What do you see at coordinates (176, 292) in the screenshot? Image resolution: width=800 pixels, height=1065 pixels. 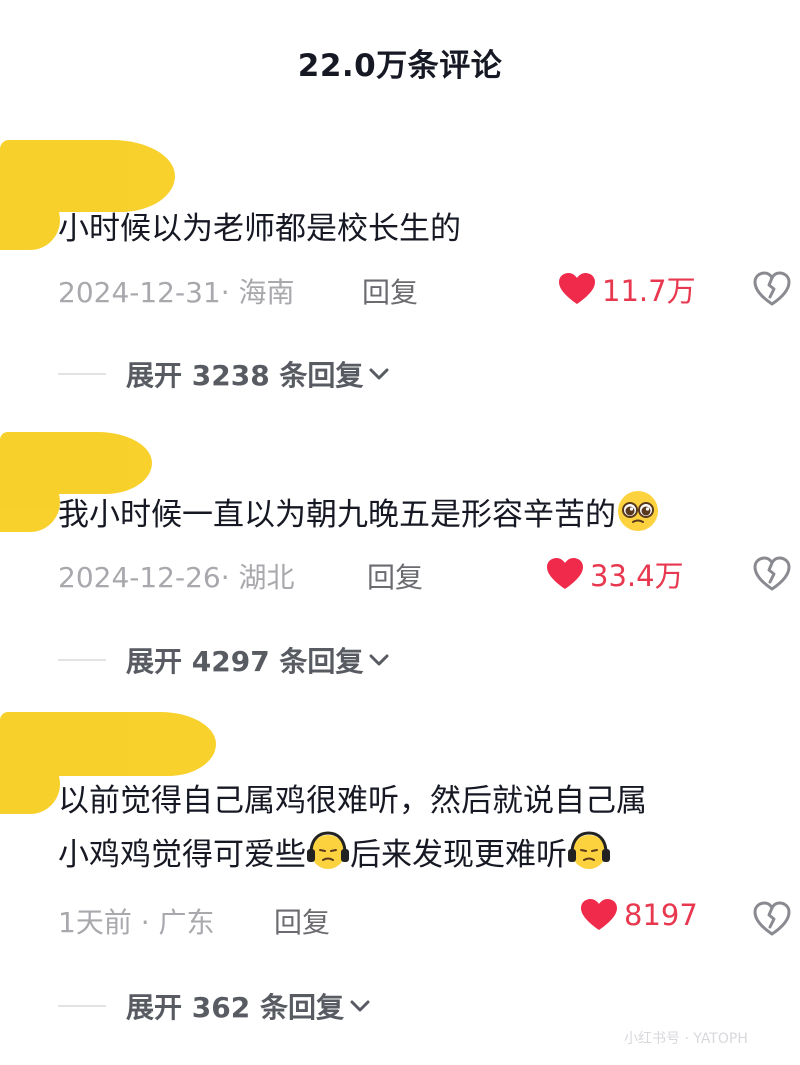 I see `comment-meta: 2024-12-31· 海南` at bounding box center [176, 292].